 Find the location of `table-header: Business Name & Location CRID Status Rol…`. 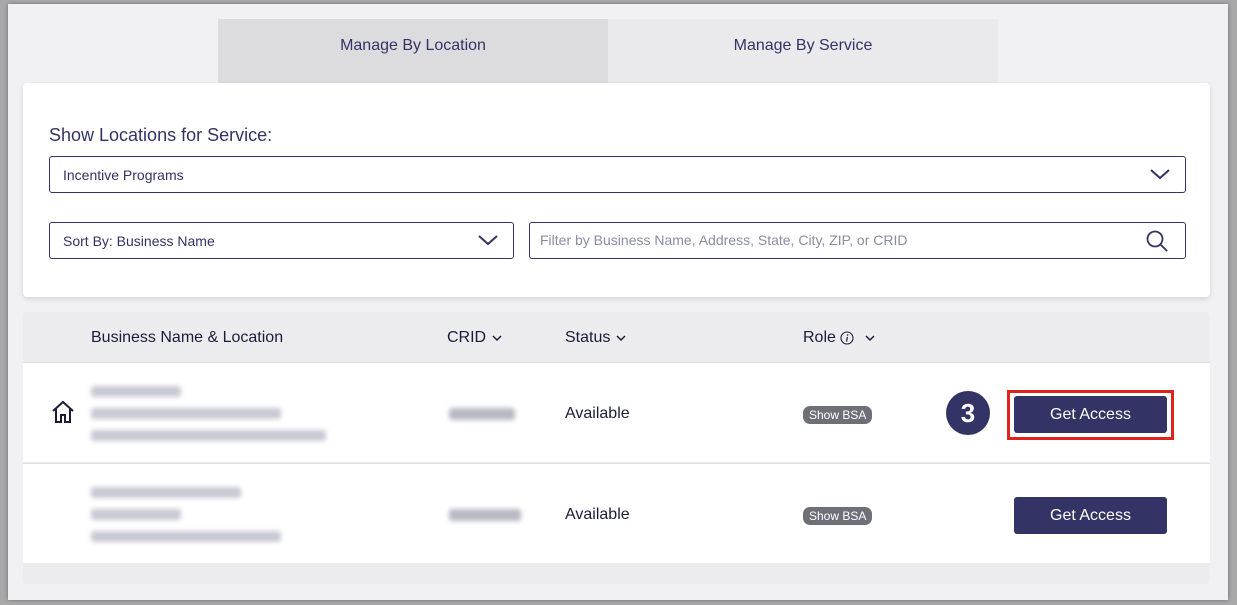

table-header: Business Name & Location CRID Status Rol… is located at coordinates (616, 337).